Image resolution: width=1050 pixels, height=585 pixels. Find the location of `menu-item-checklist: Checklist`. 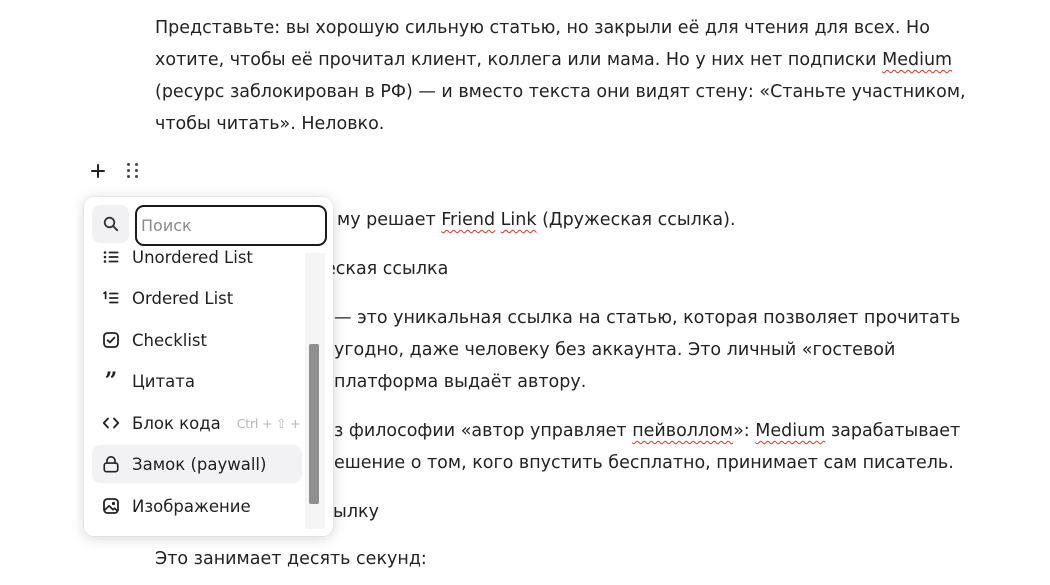

menu-item-checklist: Checklist is located at coordinates (197, 340).